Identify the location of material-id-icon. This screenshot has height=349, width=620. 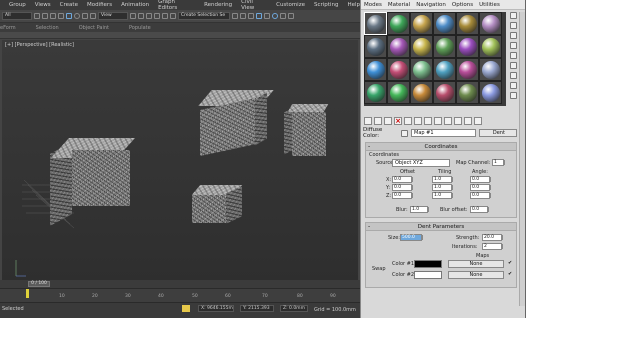
(438, 121).